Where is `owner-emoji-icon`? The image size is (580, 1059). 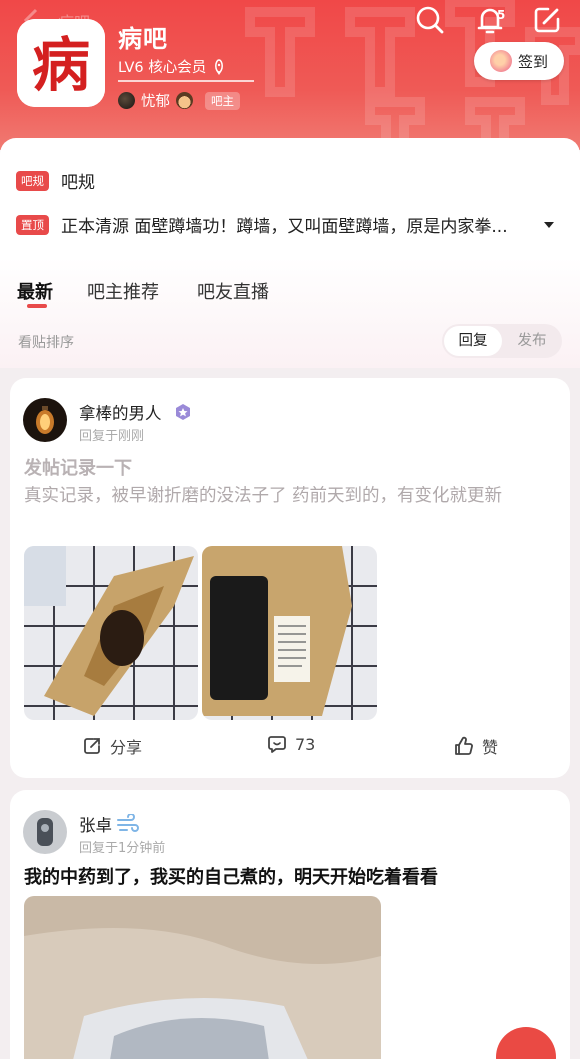 owner-emoji-icon is located at coordinates (184, 100).